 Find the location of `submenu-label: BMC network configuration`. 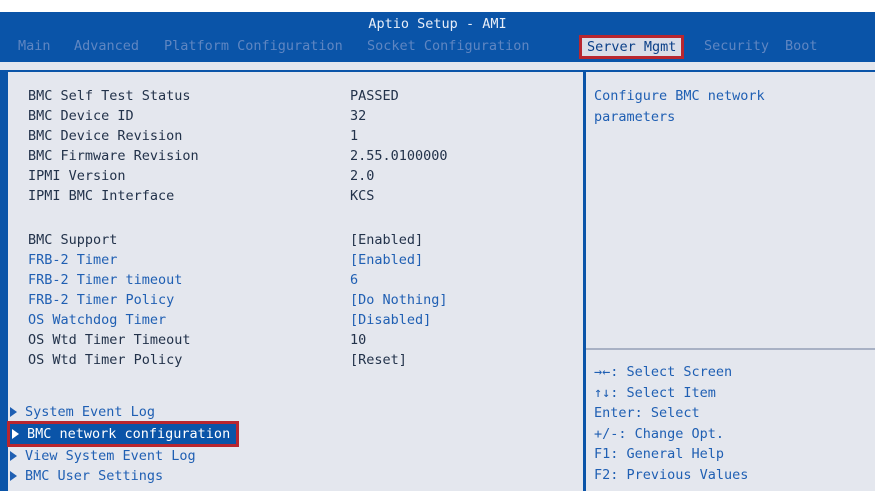

submenu-label: BMC network configuration is located at coordinates (129, 434).